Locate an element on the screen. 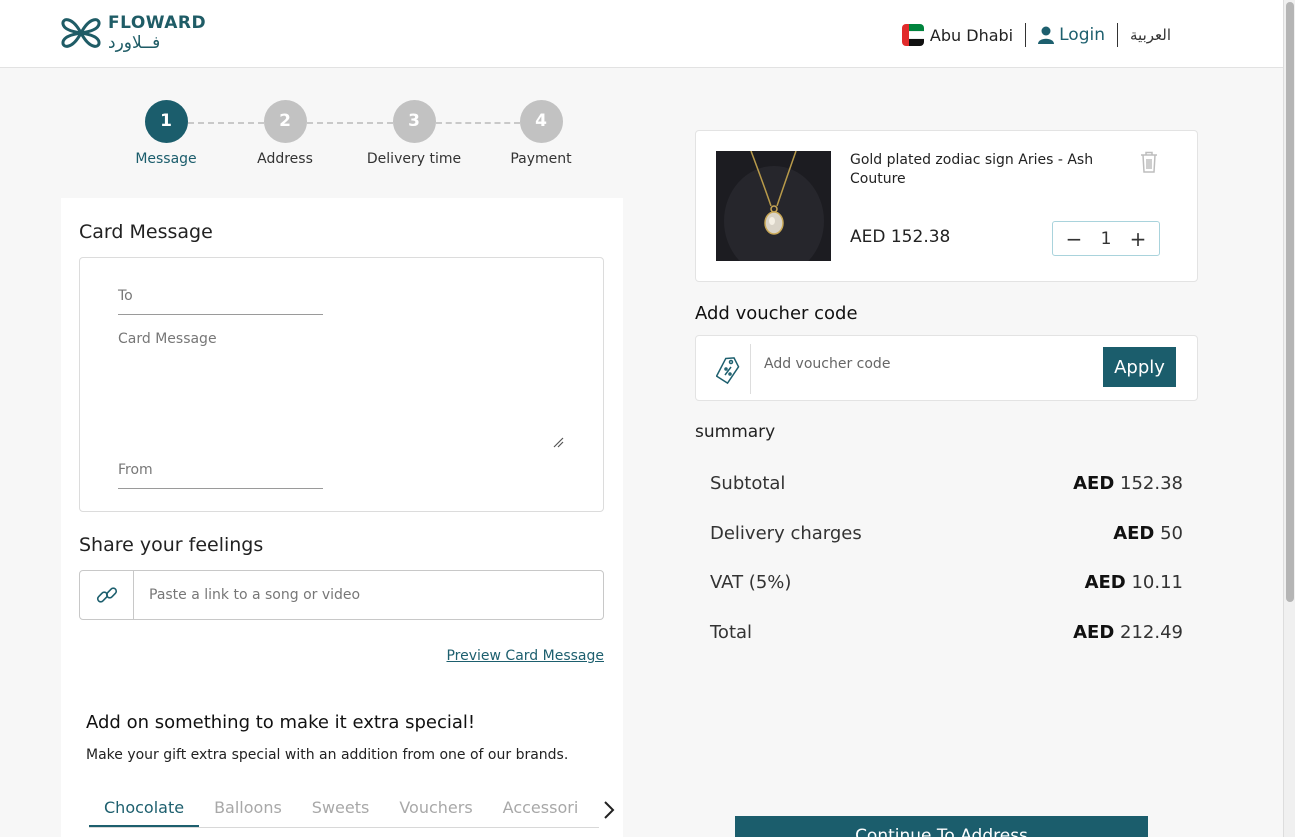  decrease-quantity-button: − is located at coordinates (1074, 239).